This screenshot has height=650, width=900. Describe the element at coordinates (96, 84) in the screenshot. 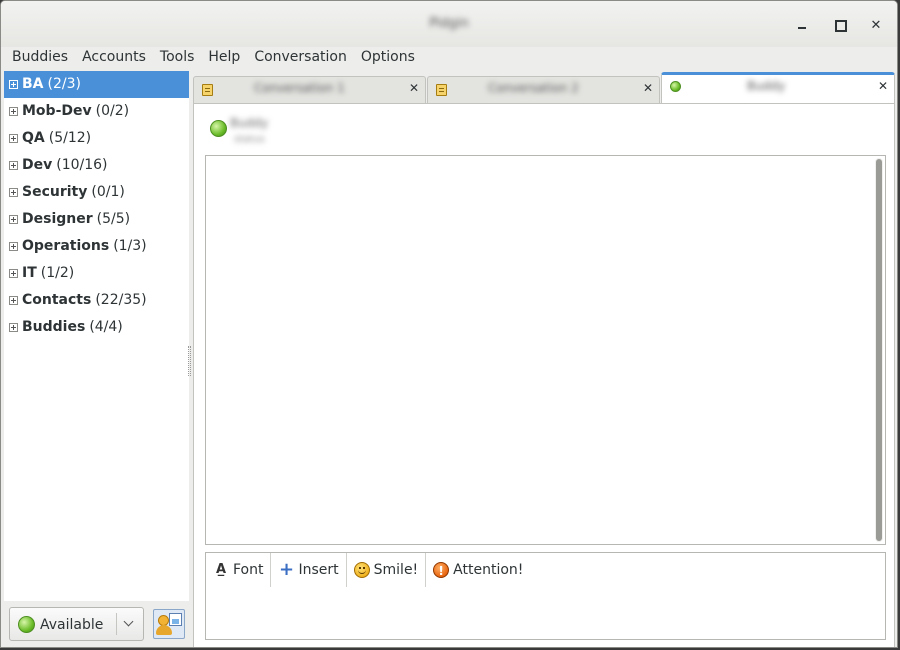

I see `buddy-group-ba: BA (2/3)` at that location.